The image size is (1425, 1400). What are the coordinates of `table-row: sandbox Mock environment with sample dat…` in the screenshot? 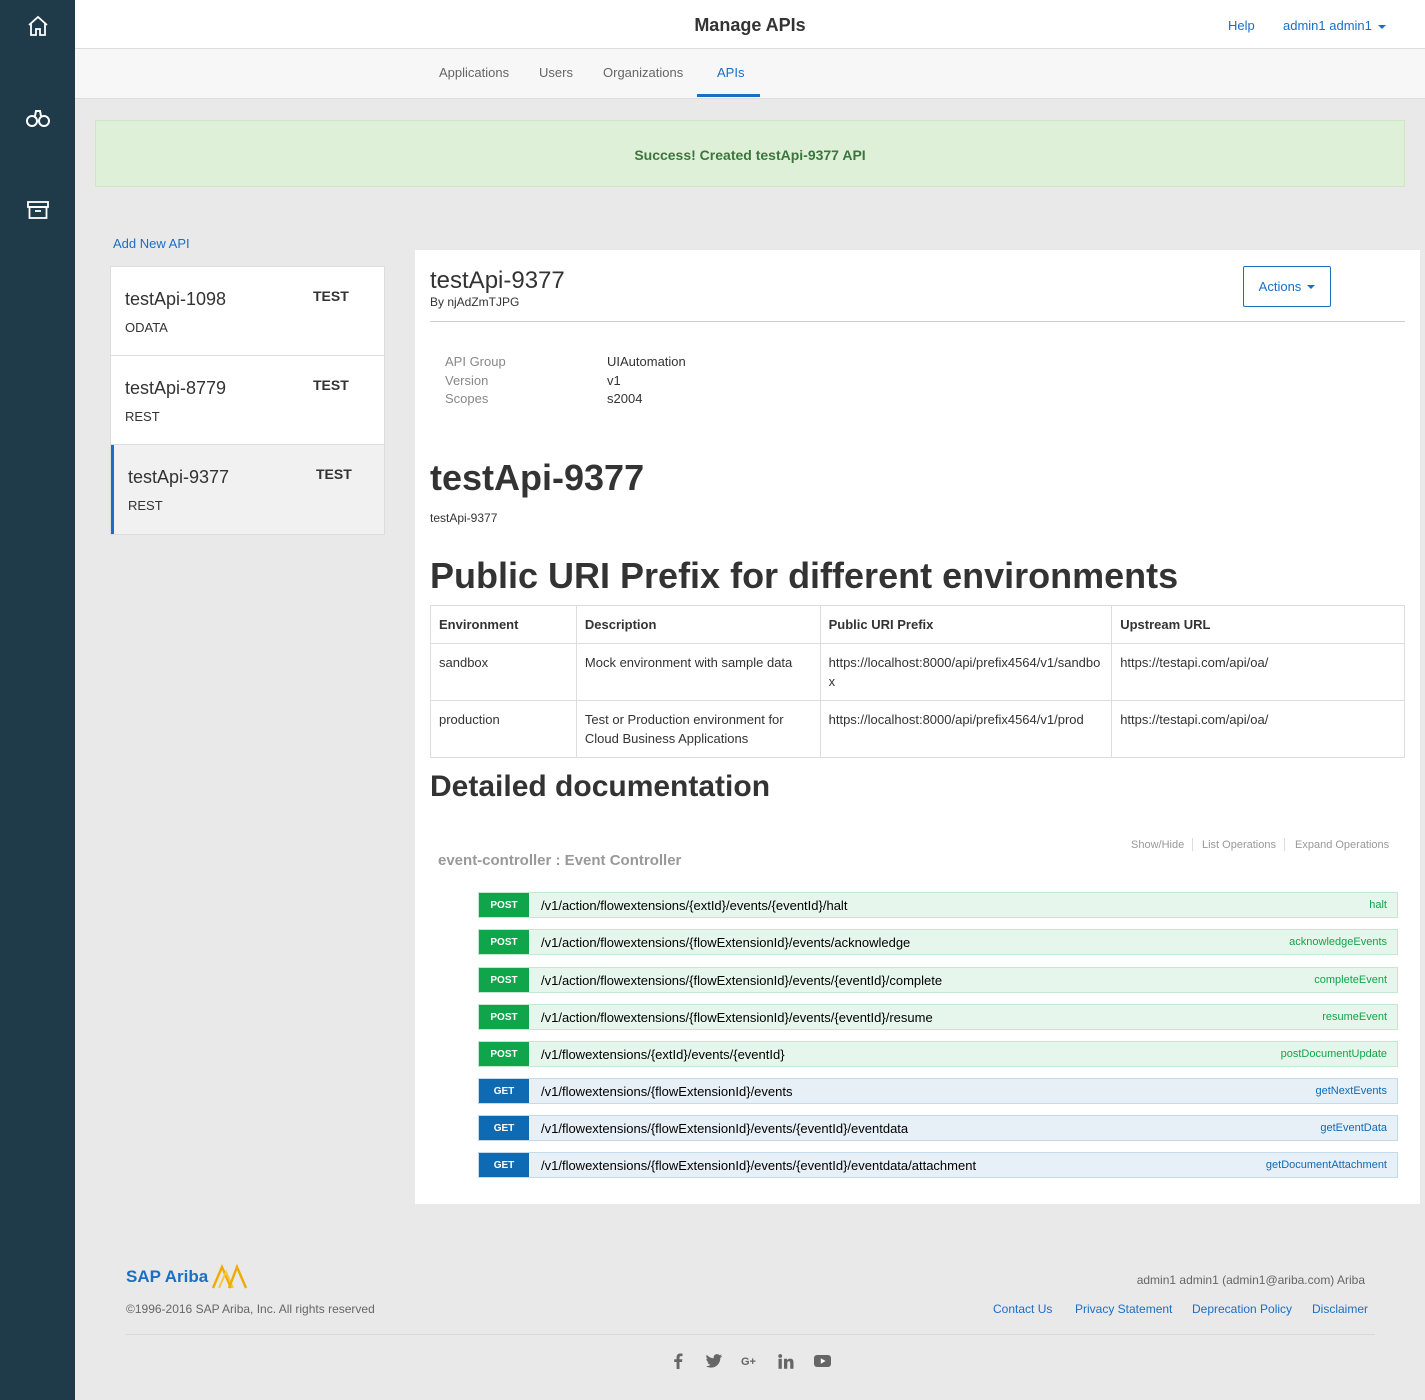 It's located at (917, 672).